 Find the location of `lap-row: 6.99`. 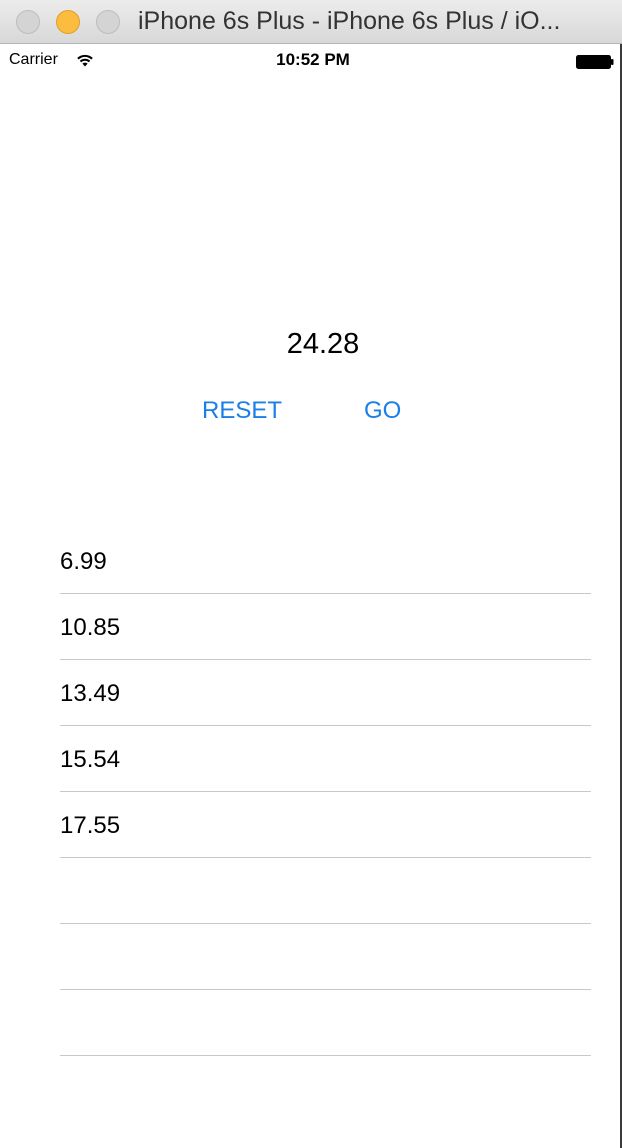

lap-row: 6.99 is located at coordinates (325, 561).